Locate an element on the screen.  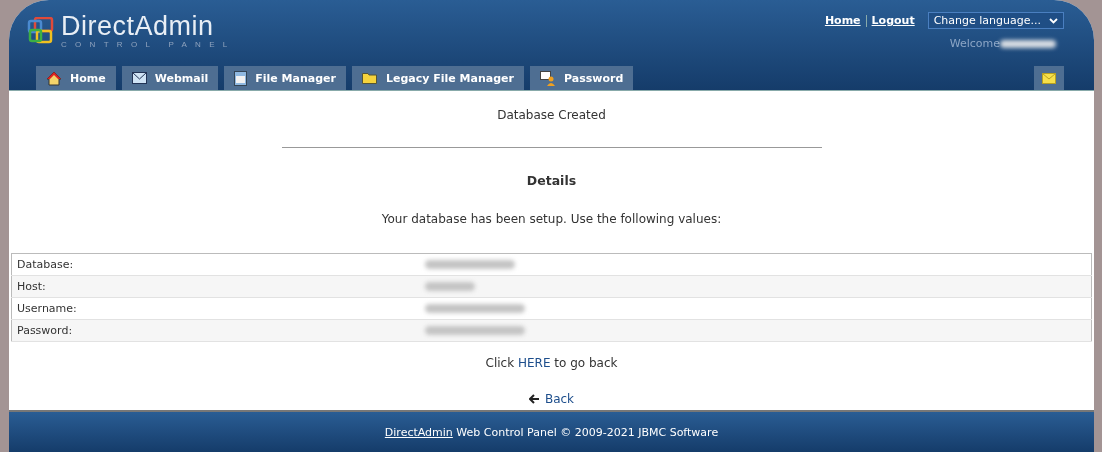
here-link: HERE is located at coordinates (534, 363).